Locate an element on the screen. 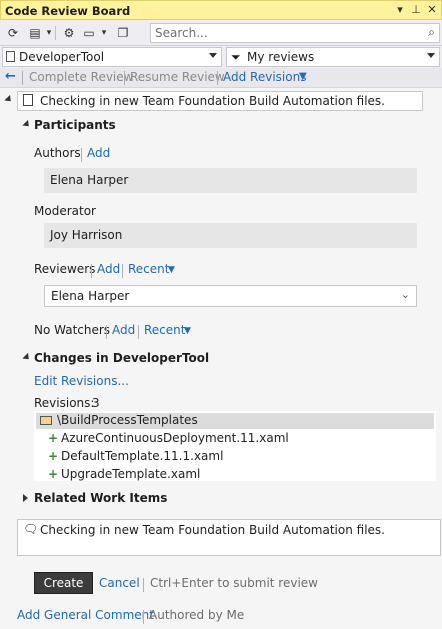 This screenshot has width=442, height=629. search-box: Search... ⌕ is located at coordinates (295, 33).